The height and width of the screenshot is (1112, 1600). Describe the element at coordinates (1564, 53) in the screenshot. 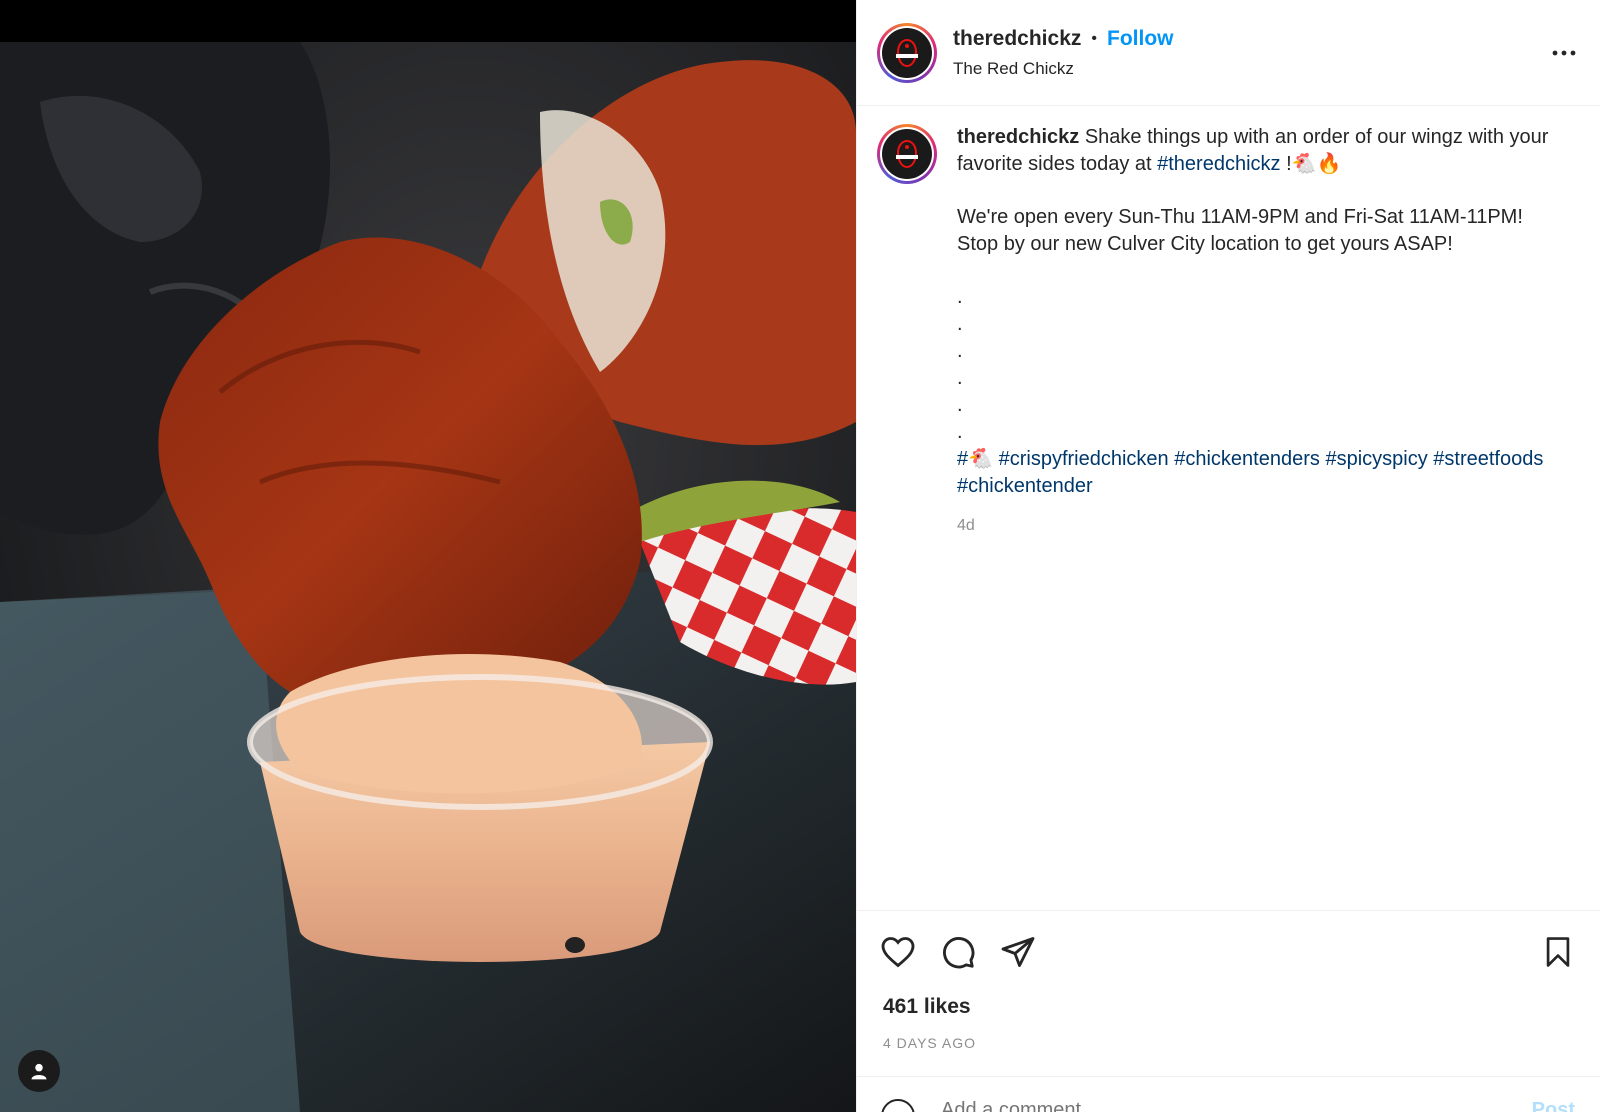

I see `more-horizontal-icon` at that location.